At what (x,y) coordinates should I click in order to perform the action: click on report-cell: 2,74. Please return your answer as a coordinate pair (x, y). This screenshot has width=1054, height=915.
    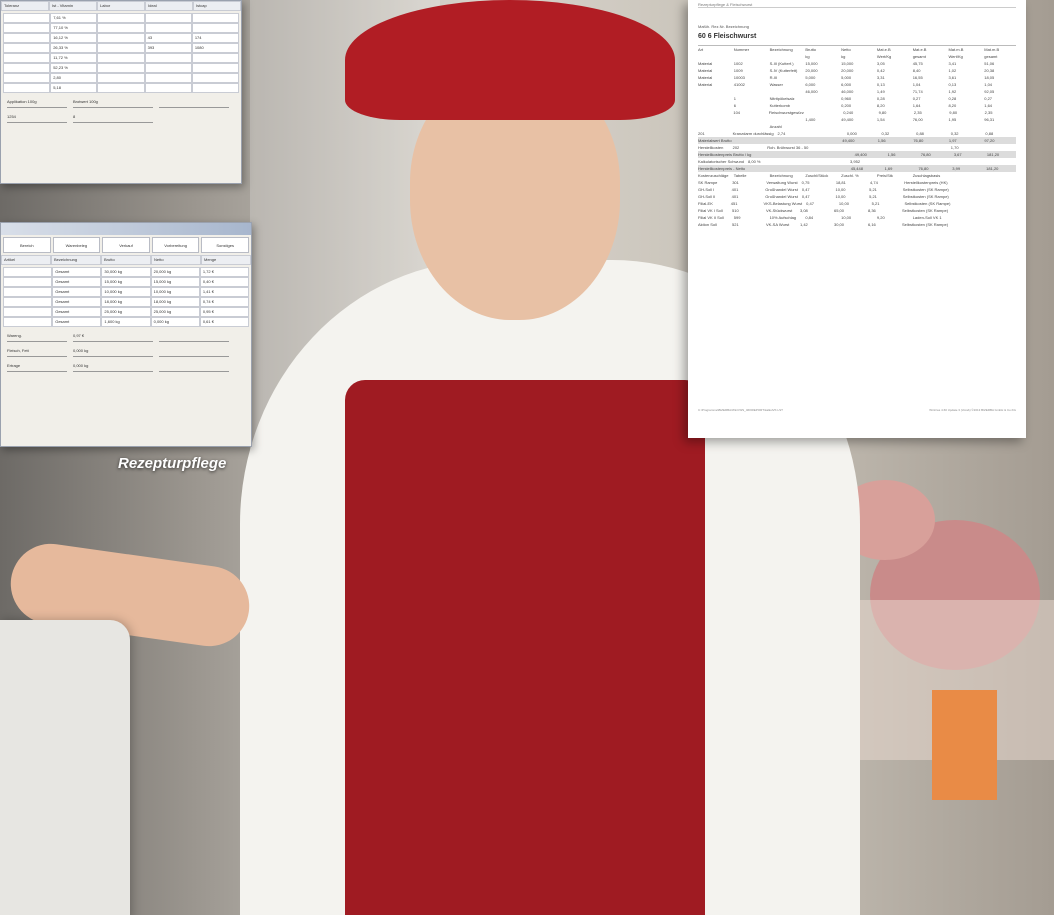
    Looking at the image, I should click on (781, 133).